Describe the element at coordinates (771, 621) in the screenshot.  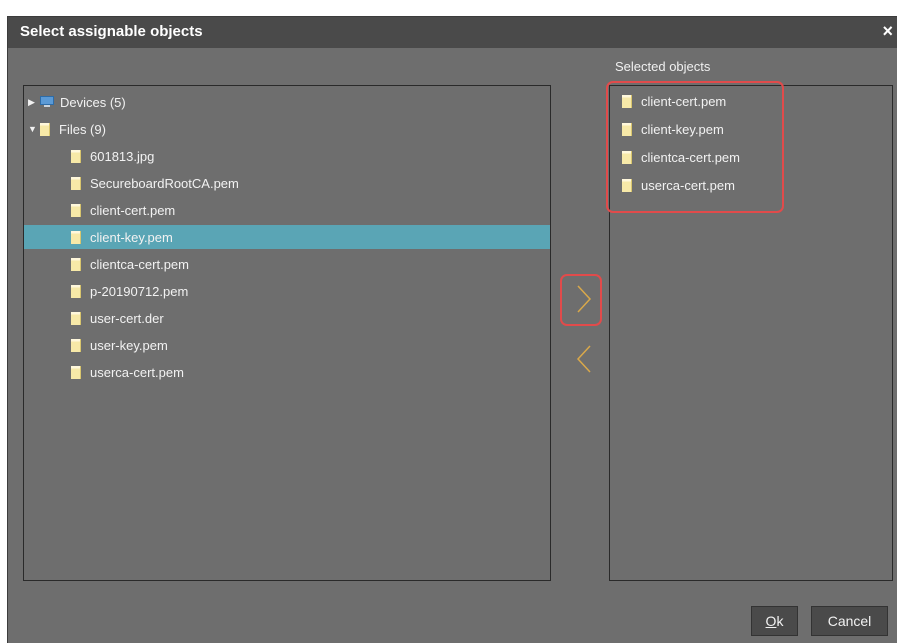
I see `ok-mnemonic: O` at that location.